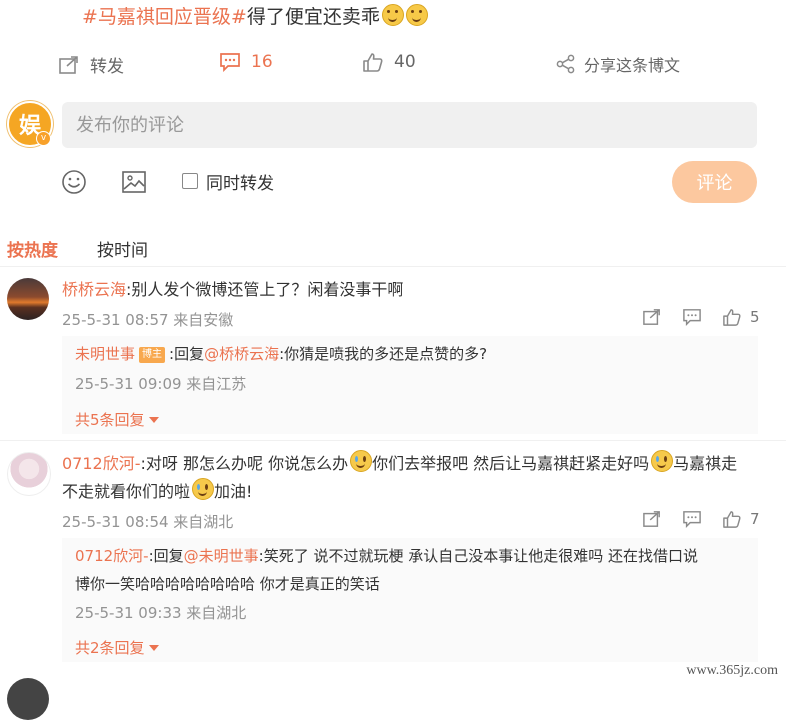 This screenshot has width=786, height=720. I want to click on reply-body: :你猜是喷我的多还是点赞的多?, so click(383, 354).